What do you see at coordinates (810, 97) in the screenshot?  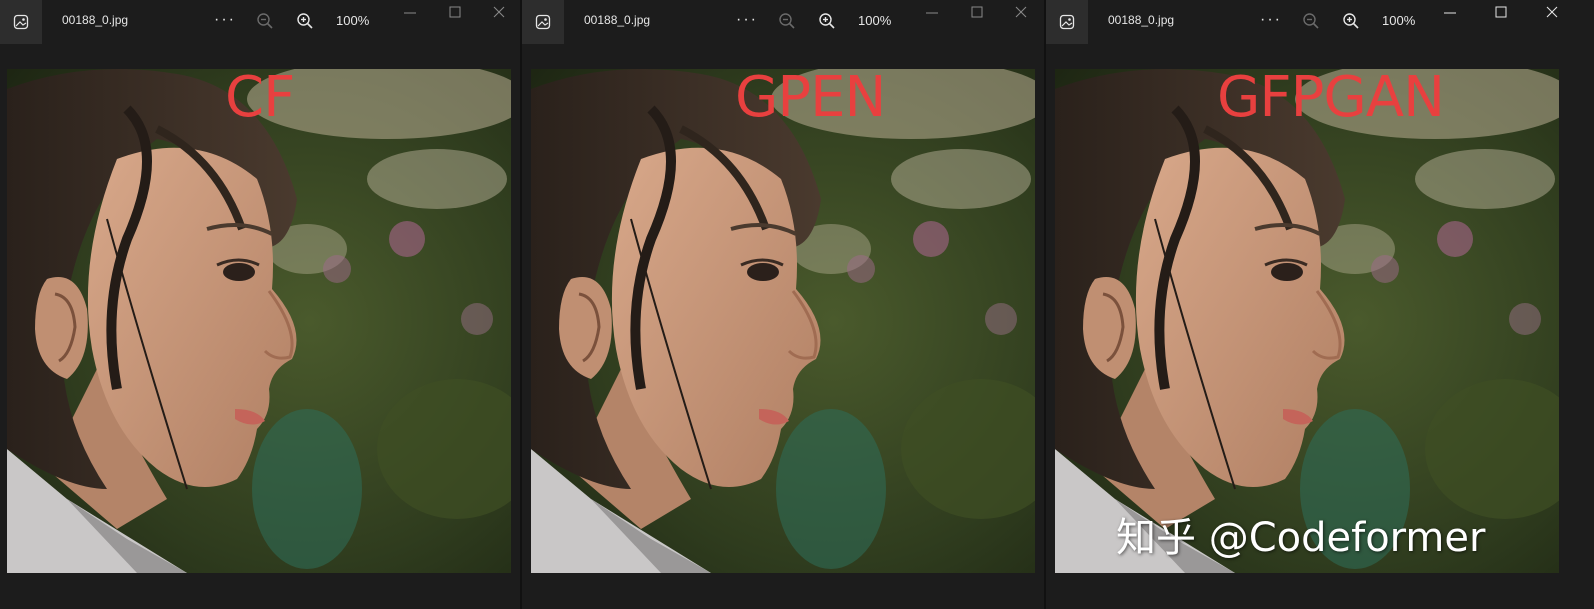 I see `method-label: GPEN` at bounding box center [810, 97].